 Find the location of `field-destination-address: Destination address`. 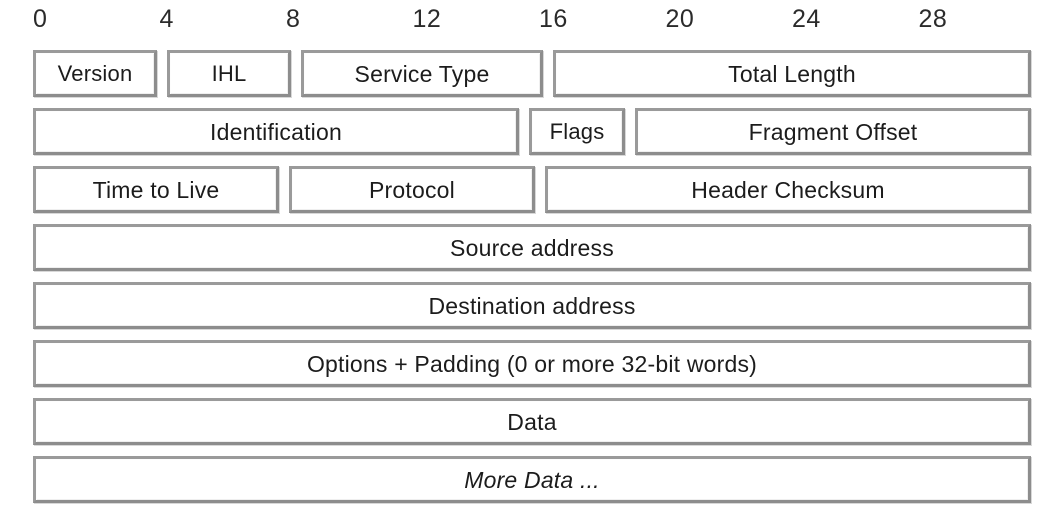

field-destination-address: Destination address is located at coordinates (532, 305).